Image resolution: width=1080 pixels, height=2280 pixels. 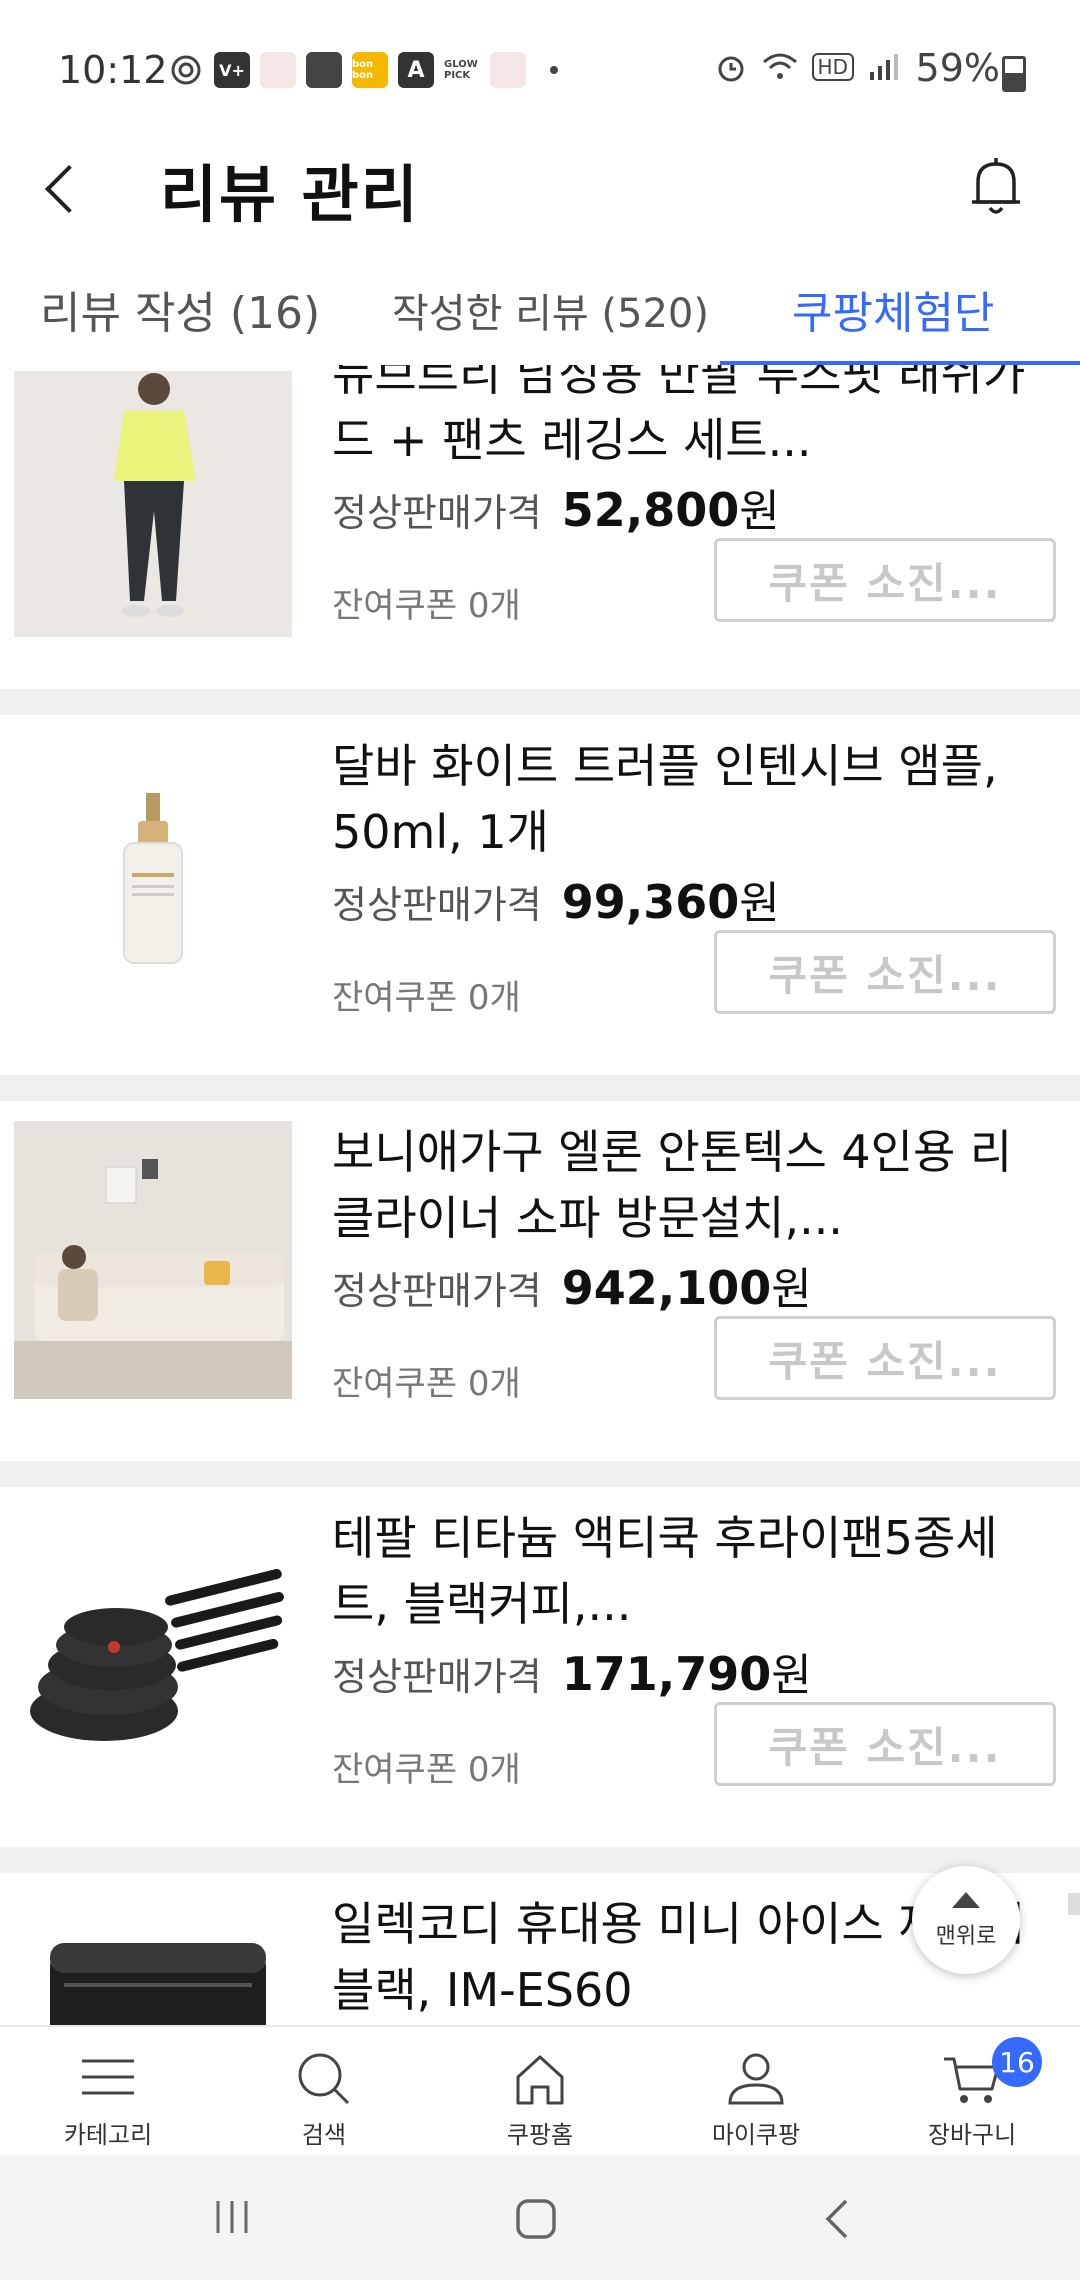 What do you see at coordinates (666, 1674) in the screenshot?
I see `product-price: 171,790` at bounding box center [666, 1674].